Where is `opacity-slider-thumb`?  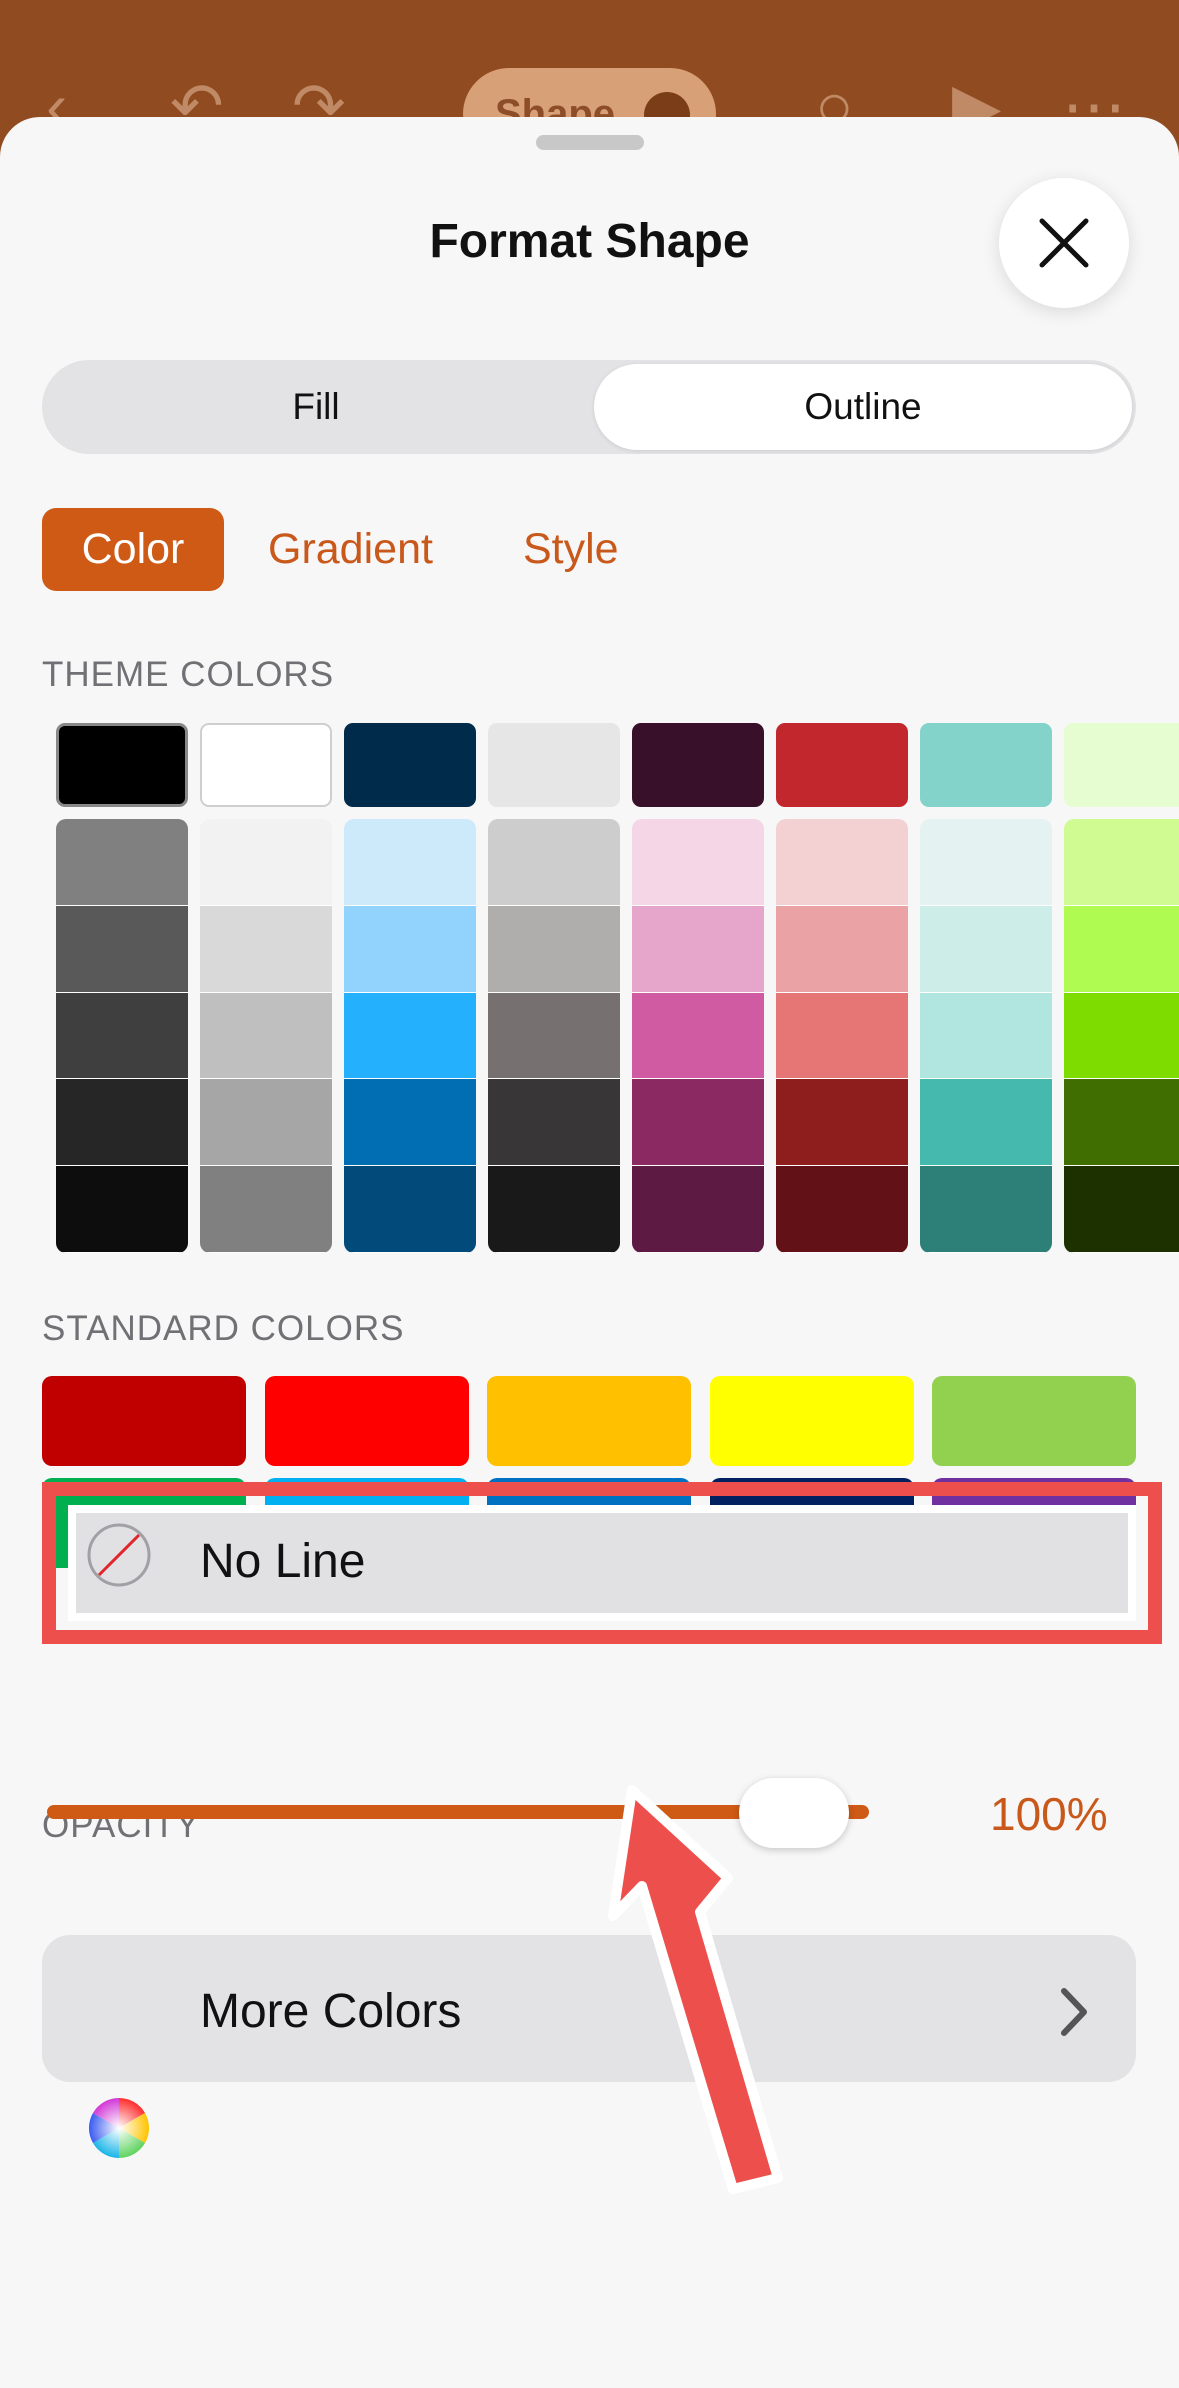
opacity-slider-thumb is located at coordinates (793, 1813).